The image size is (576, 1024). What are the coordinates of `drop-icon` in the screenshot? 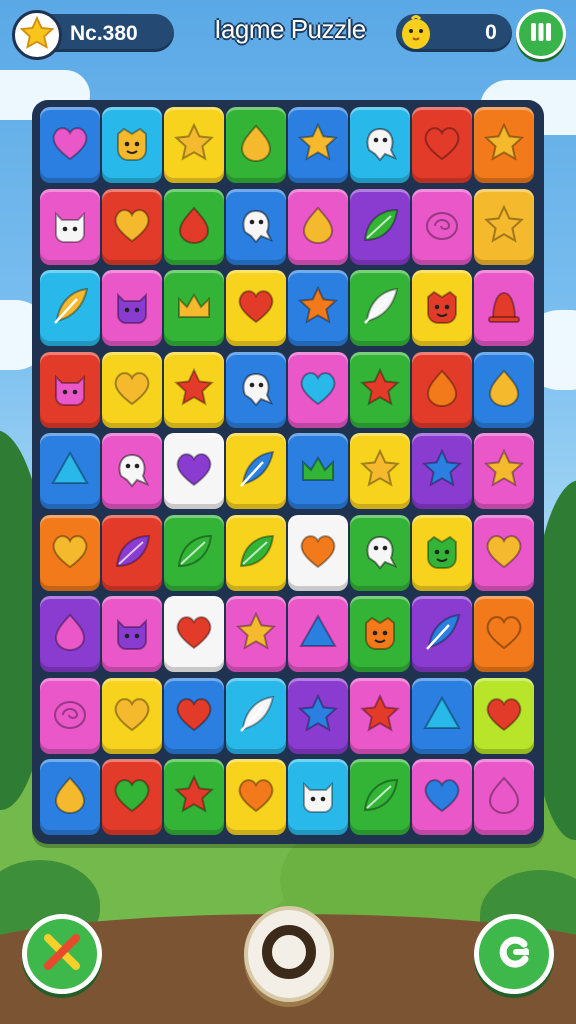 It's located at (70, 797).